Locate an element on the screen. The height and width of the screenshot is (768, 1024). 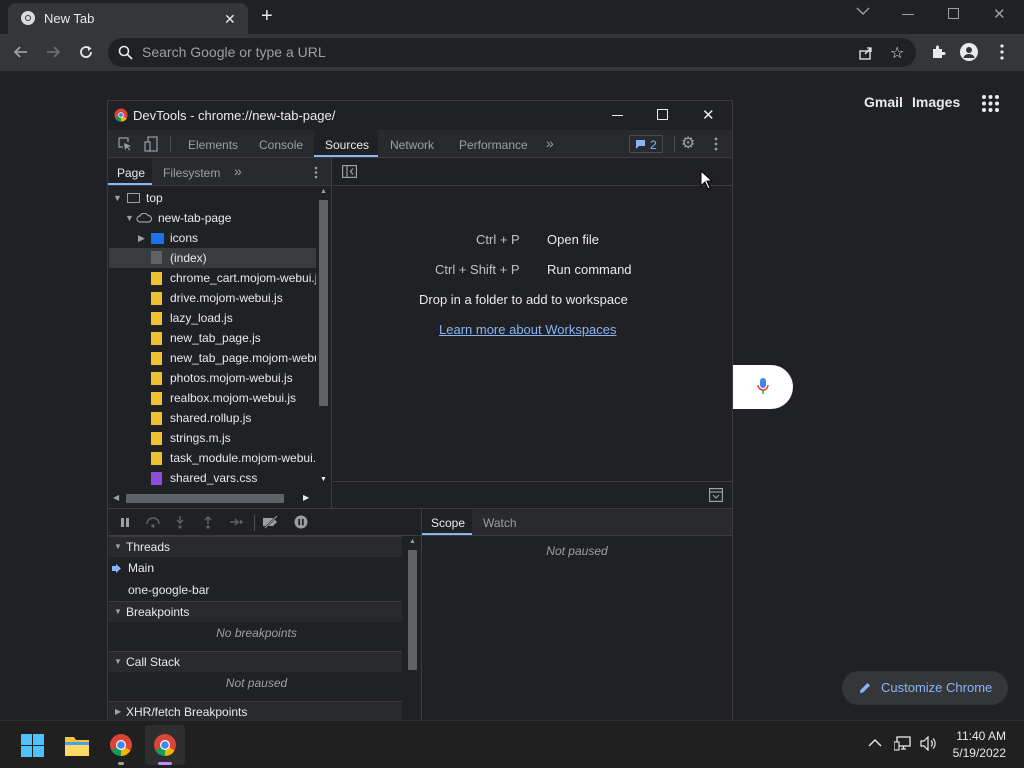
toggle-debugger-sidebar-icon is located at coordinates (716, 495).